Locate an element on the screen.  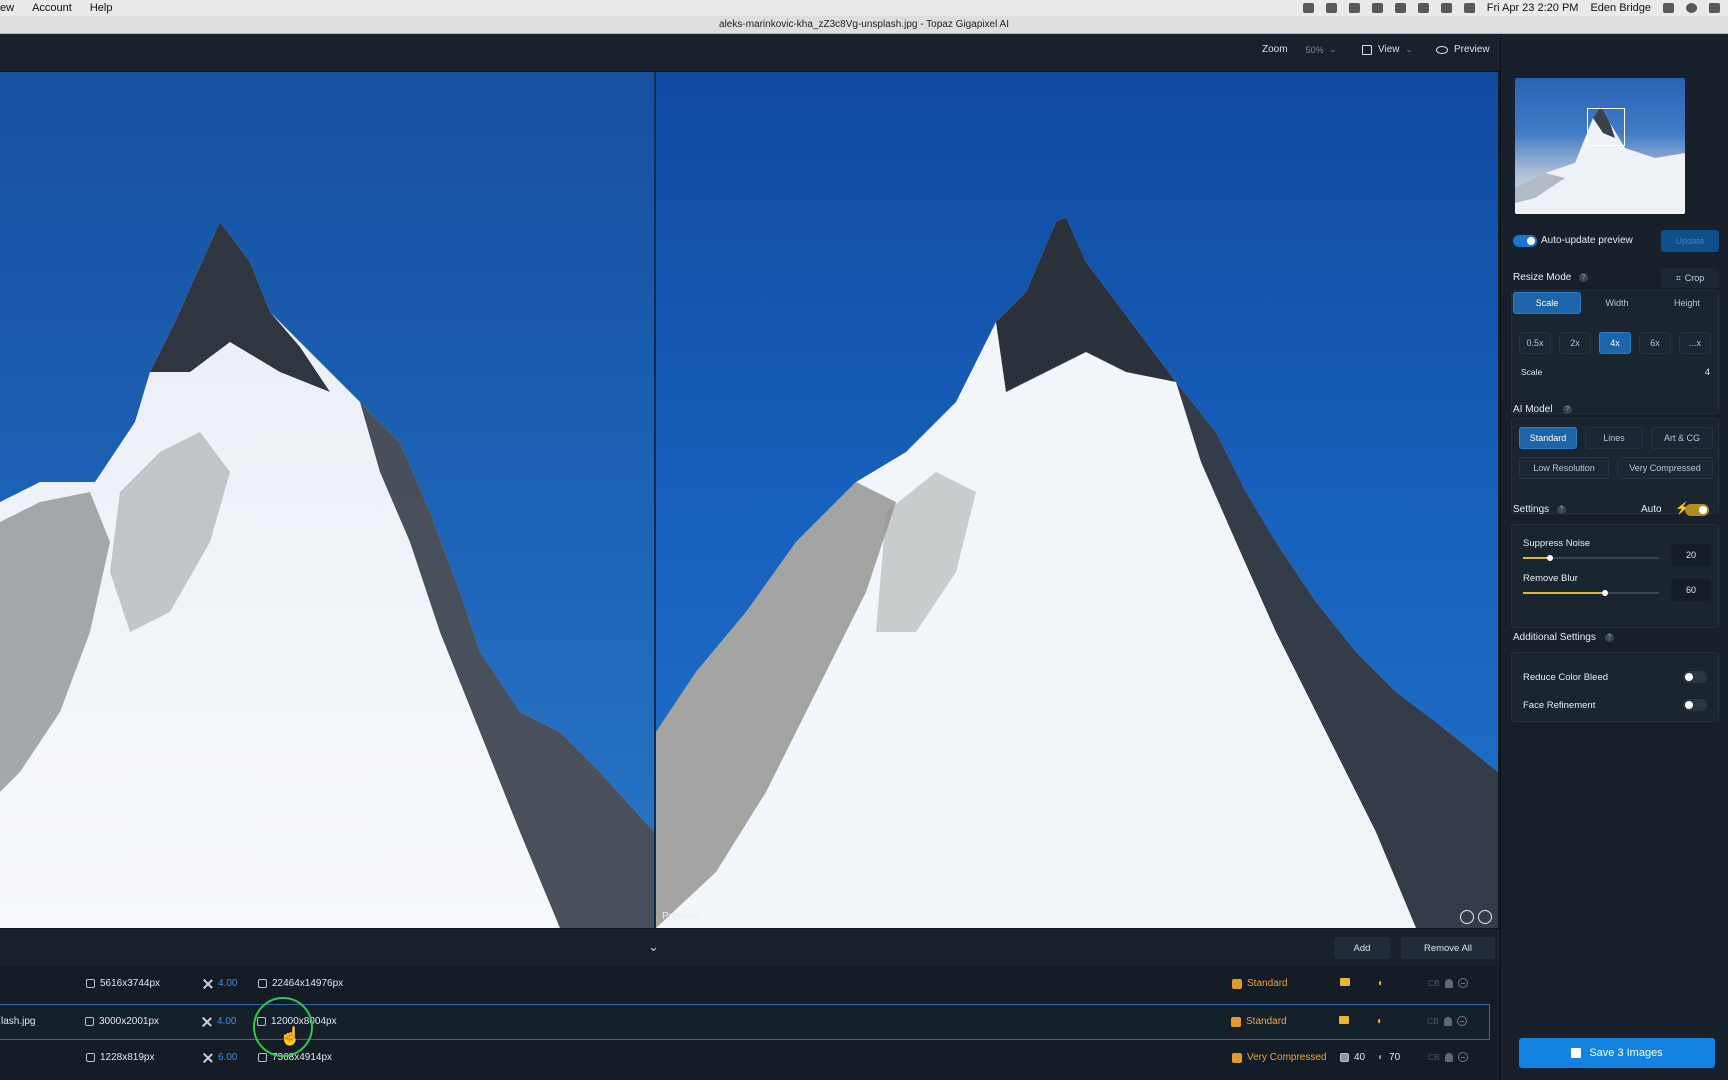
volume-icon is located at coordinates (1469, 8).